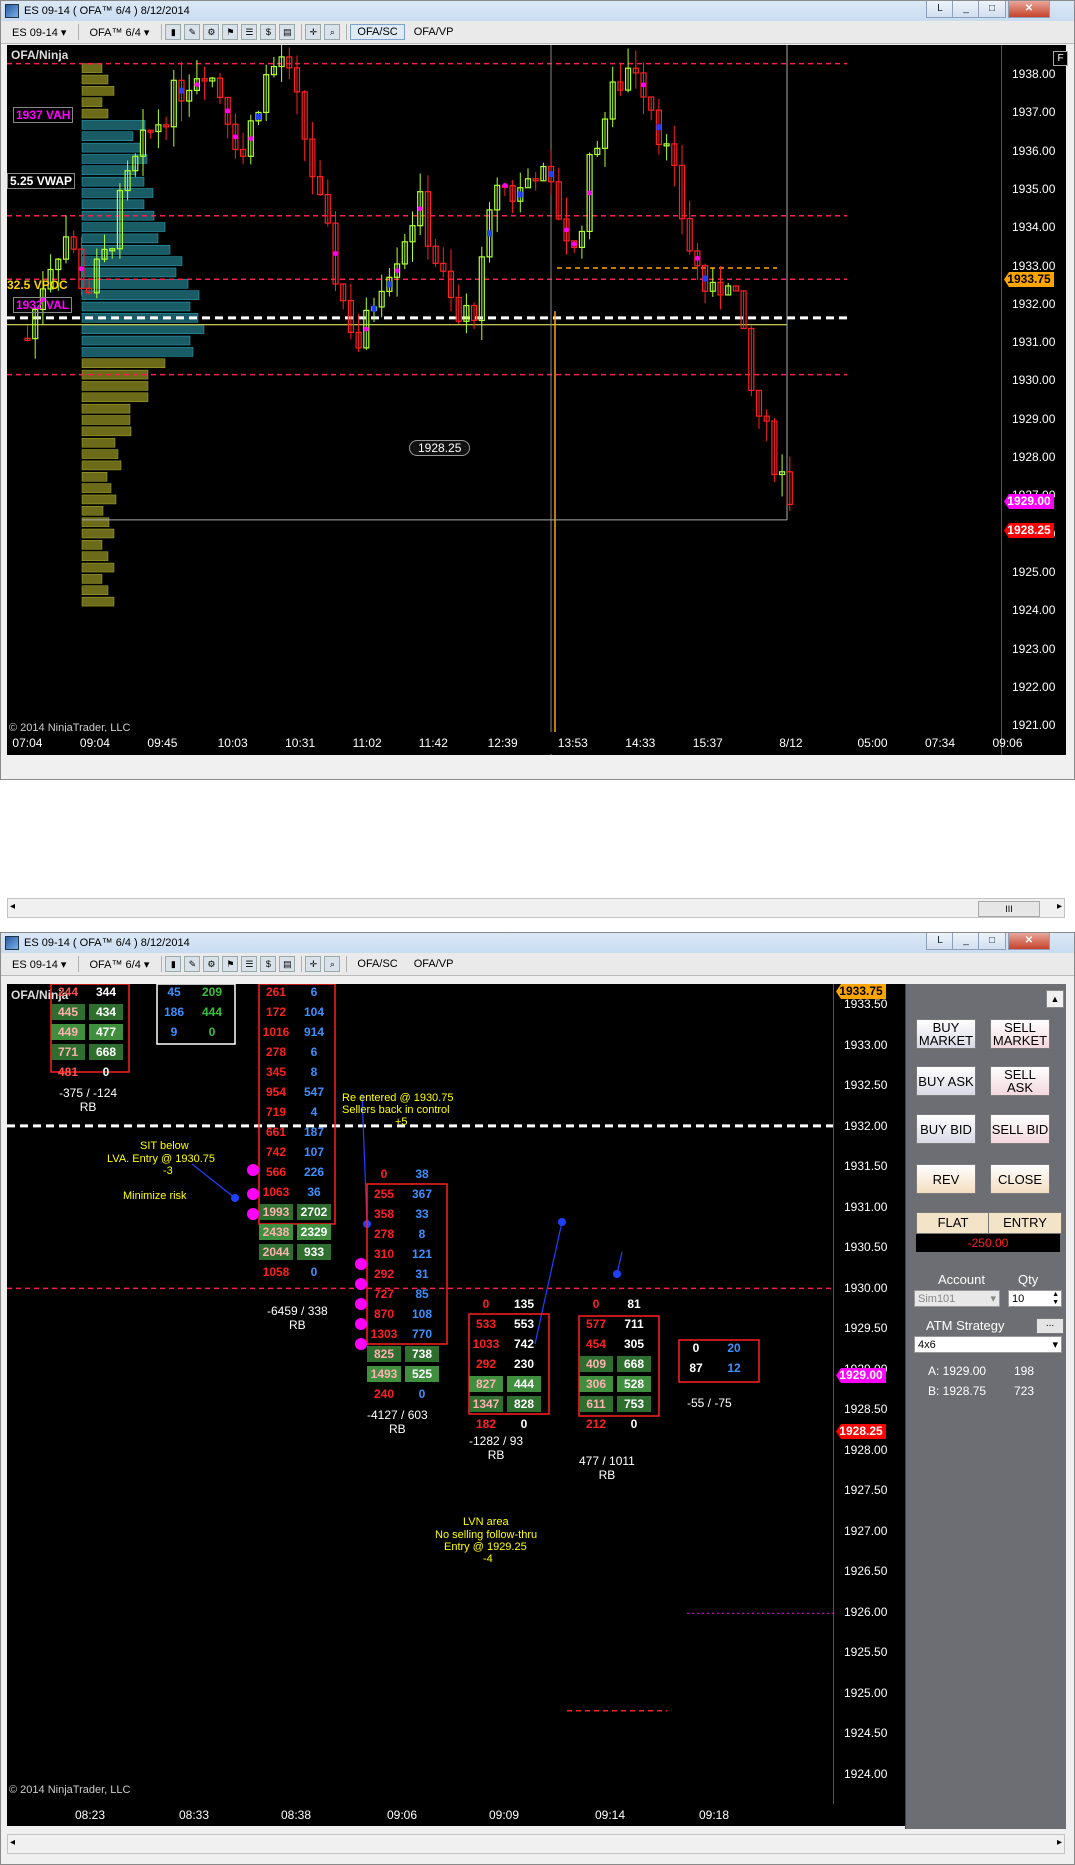 The height and width of the screenshot is (1865, 1075). What do you see at coordinates (1020, 1081) in the screenshot?
I see `sell-ask-button: SELL ASK` at bounding box center [1020, 1081].